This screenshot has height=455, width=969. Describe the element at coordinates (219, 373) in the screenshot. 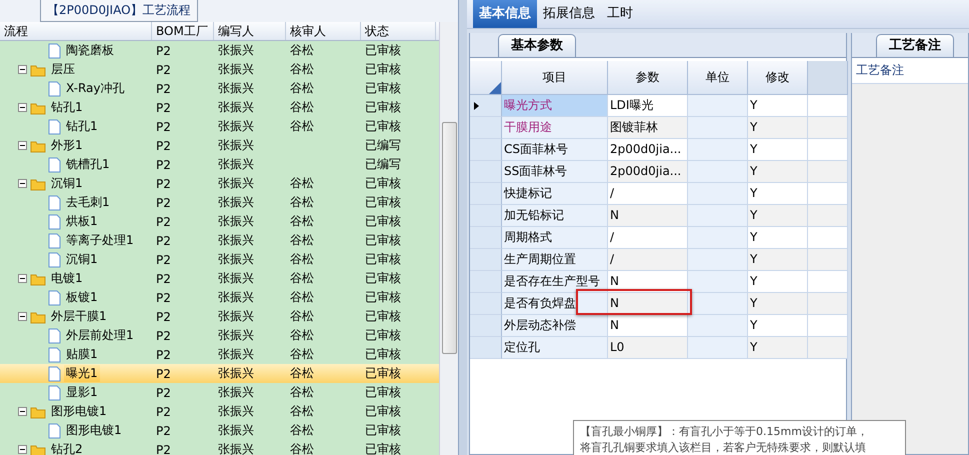

I see `tree-row: 曝光1 P2 张振兴 谷松 已审核` at that location.